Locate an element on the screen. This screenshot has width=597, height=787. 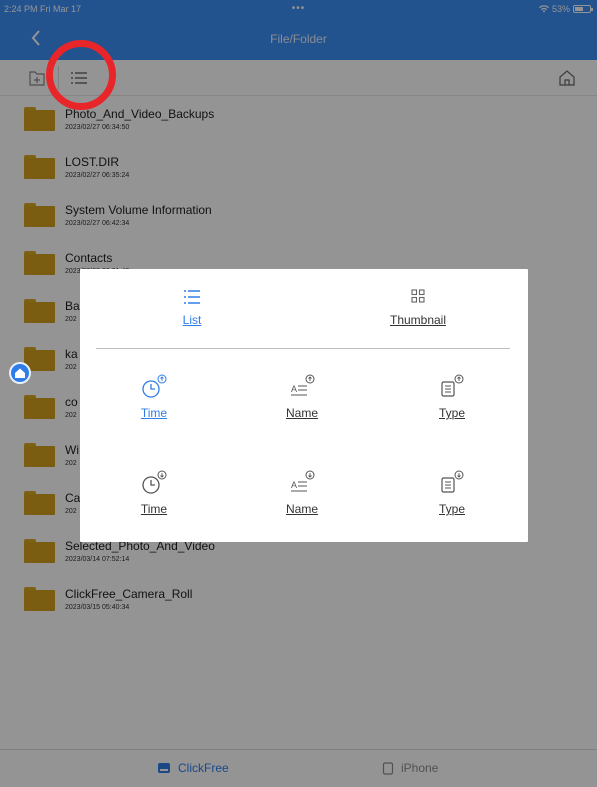
type-sort-up-icon is located at coordinates (452, 385).